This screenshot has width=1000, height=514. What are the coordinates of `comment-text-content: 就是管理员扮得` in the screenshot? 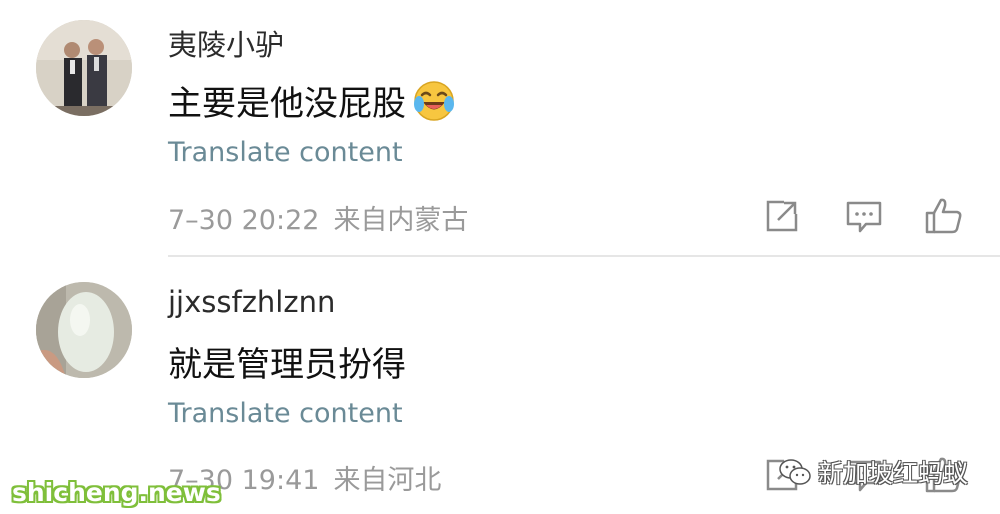 It's located at (287, 365).